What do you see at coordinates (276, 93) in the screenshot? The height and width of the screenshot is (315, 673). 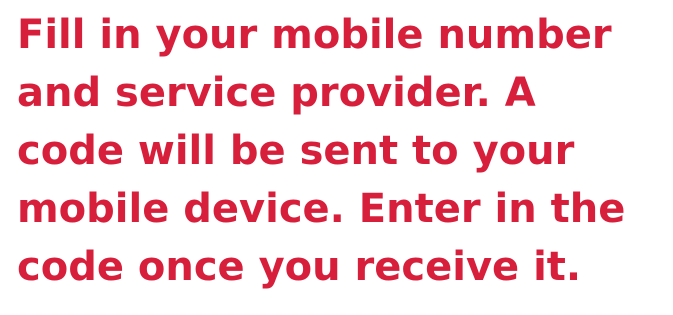 I see `instruction-line-2: and service provider. A` at bounding box center [276, 93].